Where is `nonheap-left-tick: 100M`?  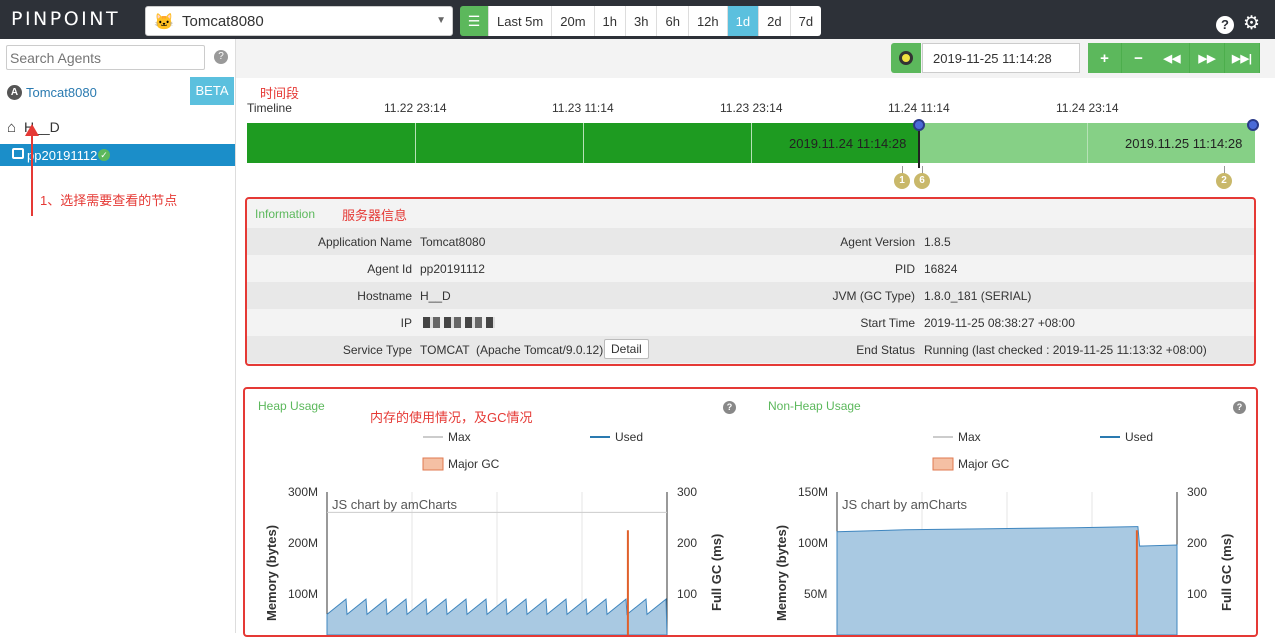 nonheap-left-tick: 100M is located at coordinates (813, 543).